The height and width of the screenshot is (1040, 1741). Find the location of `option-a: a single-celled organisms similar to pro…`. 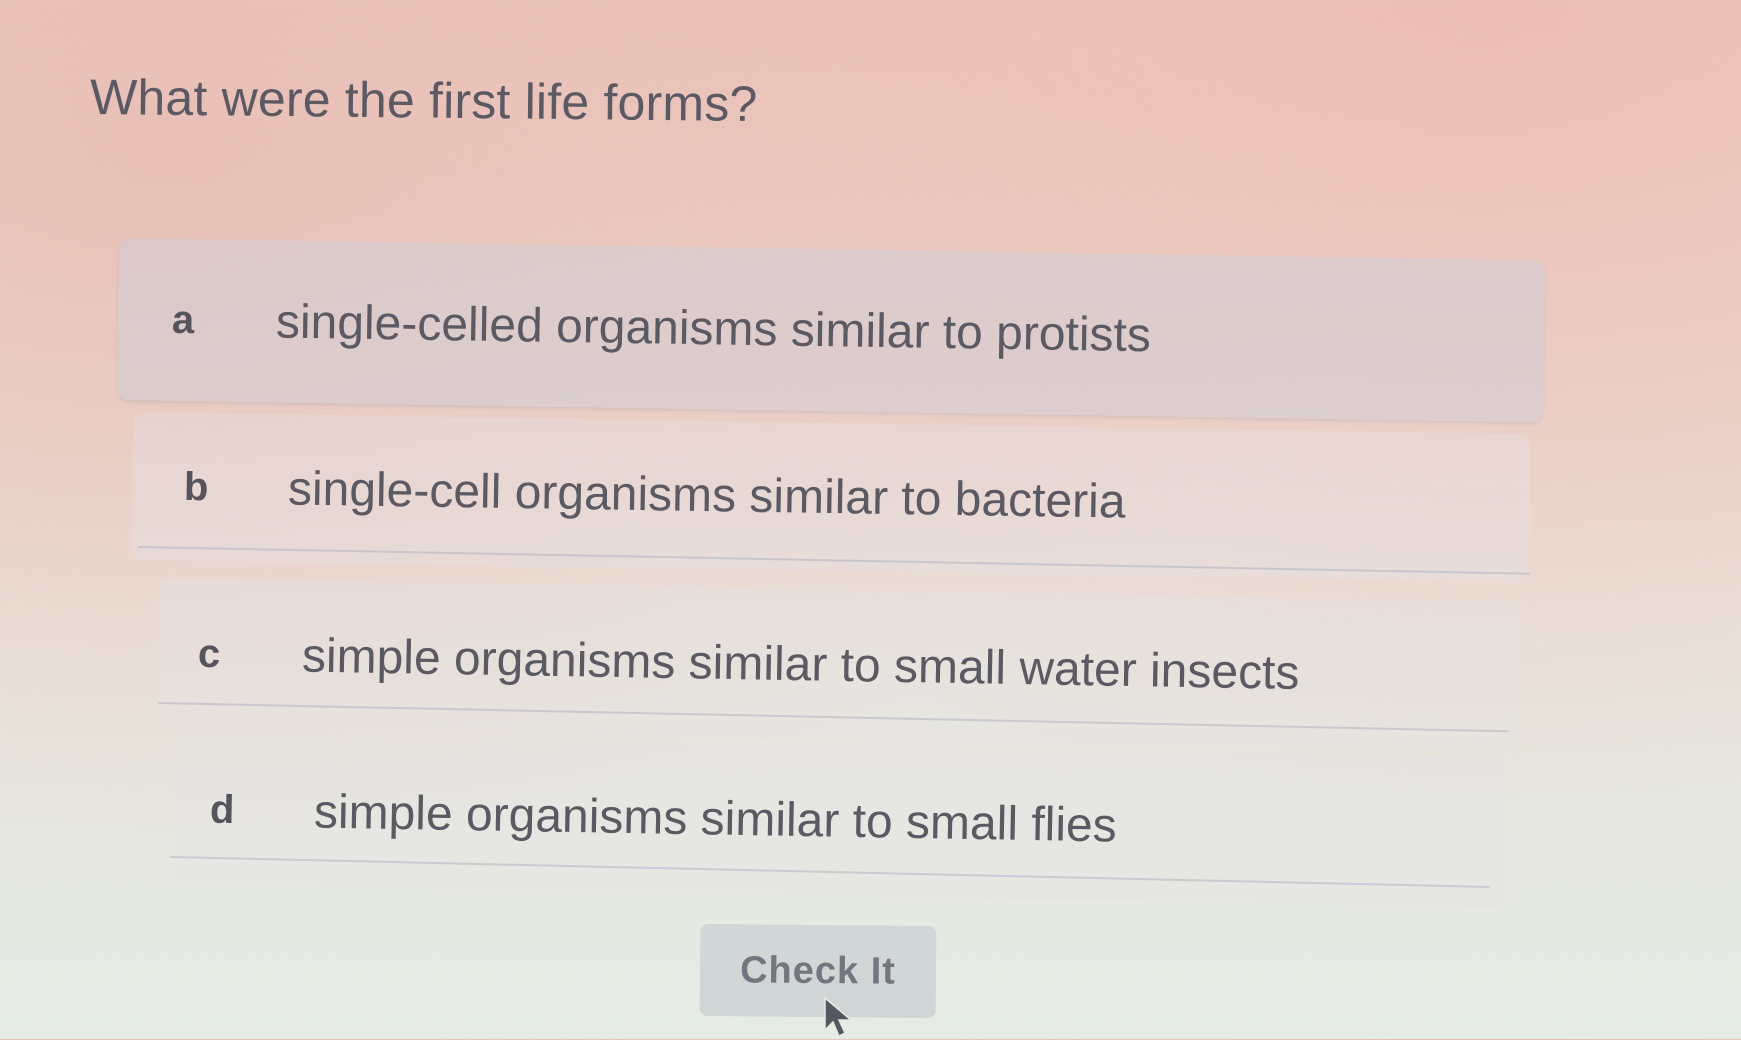

option-a: a single-celled organisms similar to pro… is located at coordinates (831, 330).